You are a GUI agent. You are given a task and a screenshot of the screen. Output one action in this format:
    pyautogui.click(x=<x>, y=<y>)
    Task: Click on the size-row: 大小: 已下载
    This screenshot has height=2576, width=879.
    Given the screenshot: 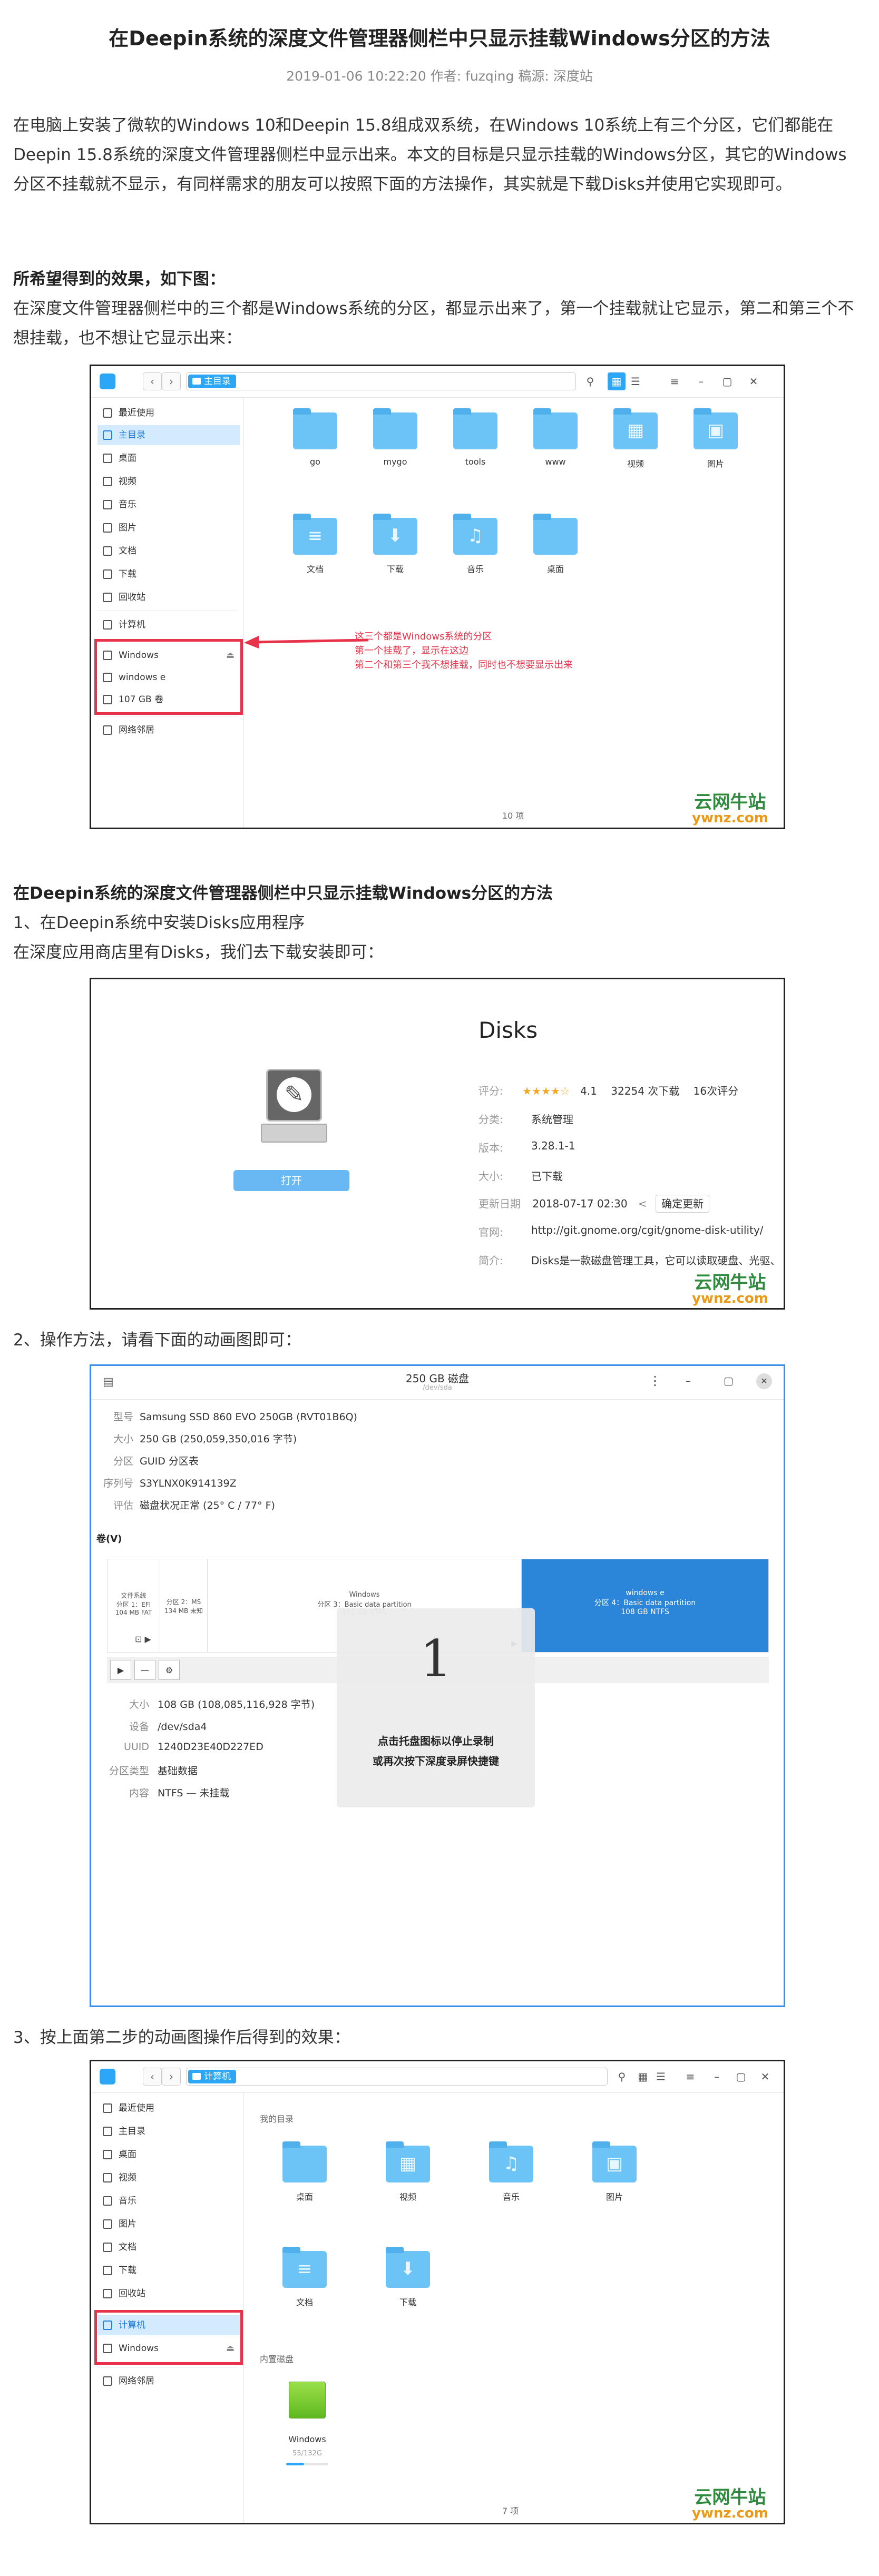 What is the action you would take?
    pyautogui.click(x=520, y=1176)
    